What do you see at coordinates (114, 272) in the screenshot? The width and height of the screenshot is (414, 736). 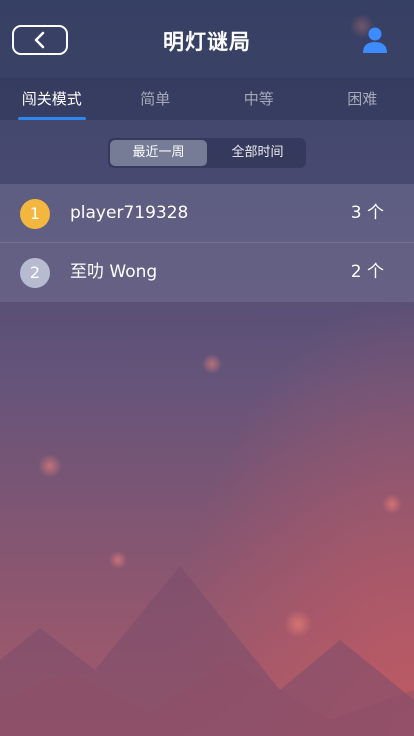 I see `player-name: 至叻 Wong` at bounding box center [114, 272].